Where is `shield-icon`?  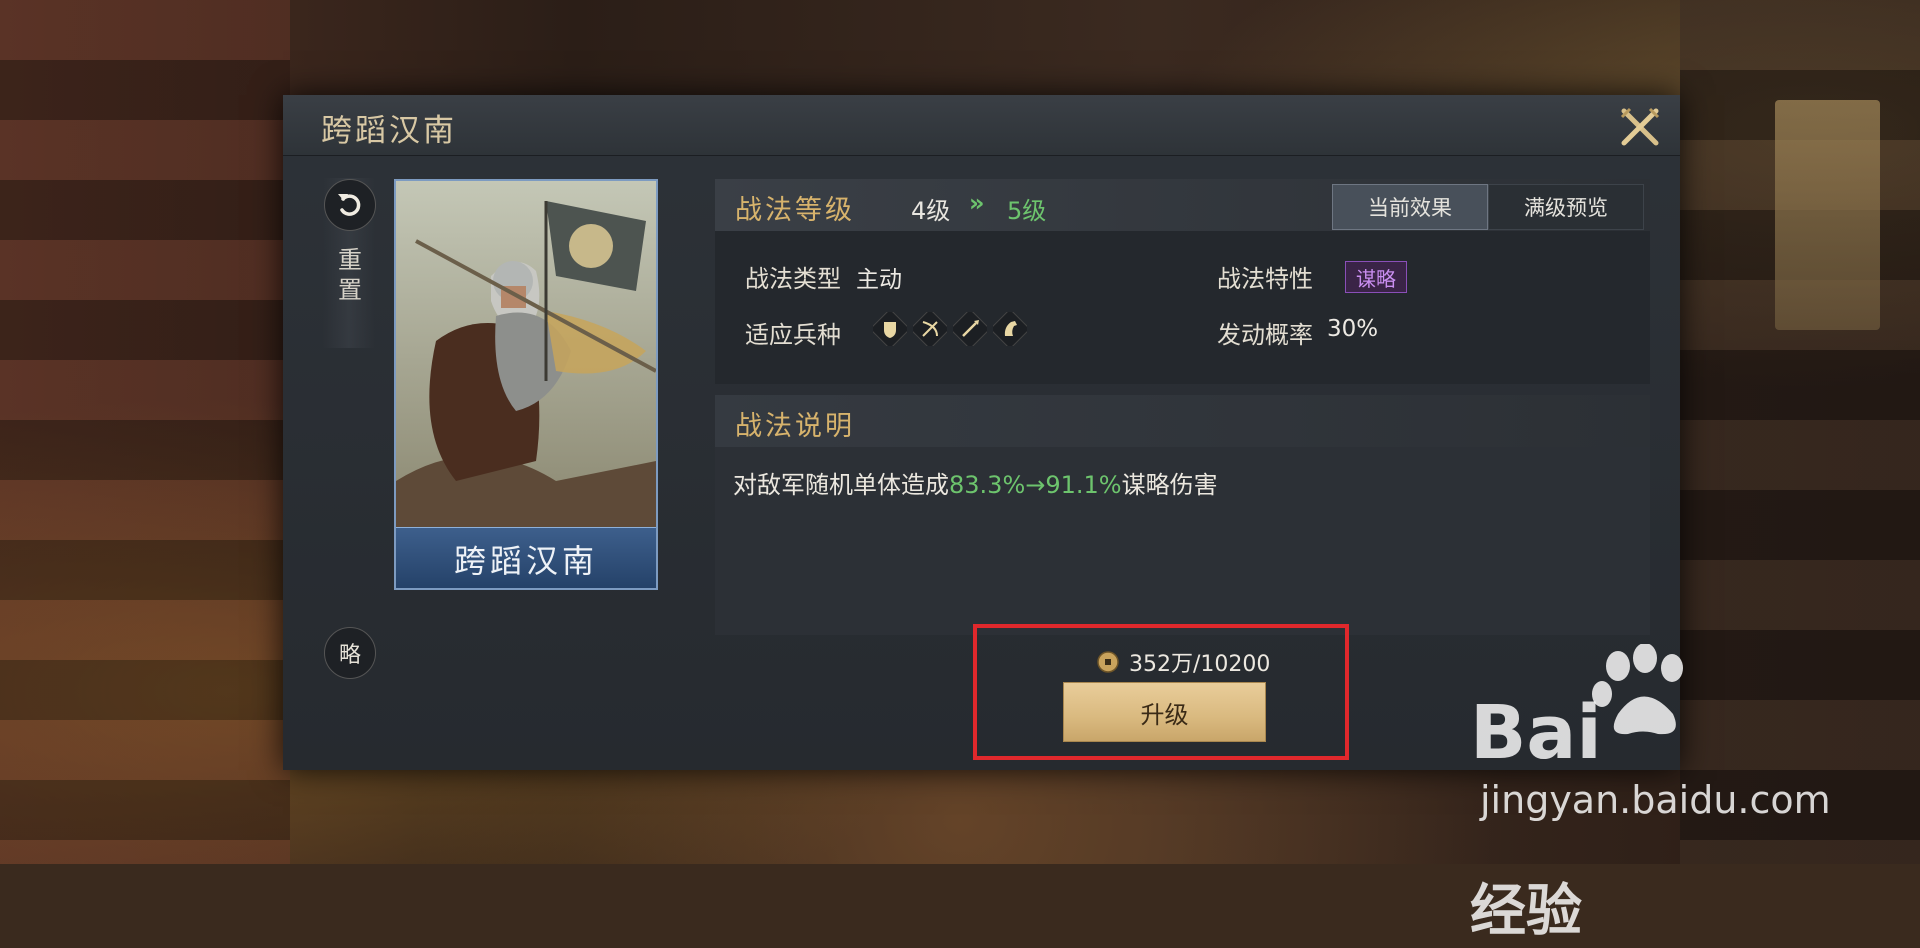 shield-icon is located at coordinates (890, 329).